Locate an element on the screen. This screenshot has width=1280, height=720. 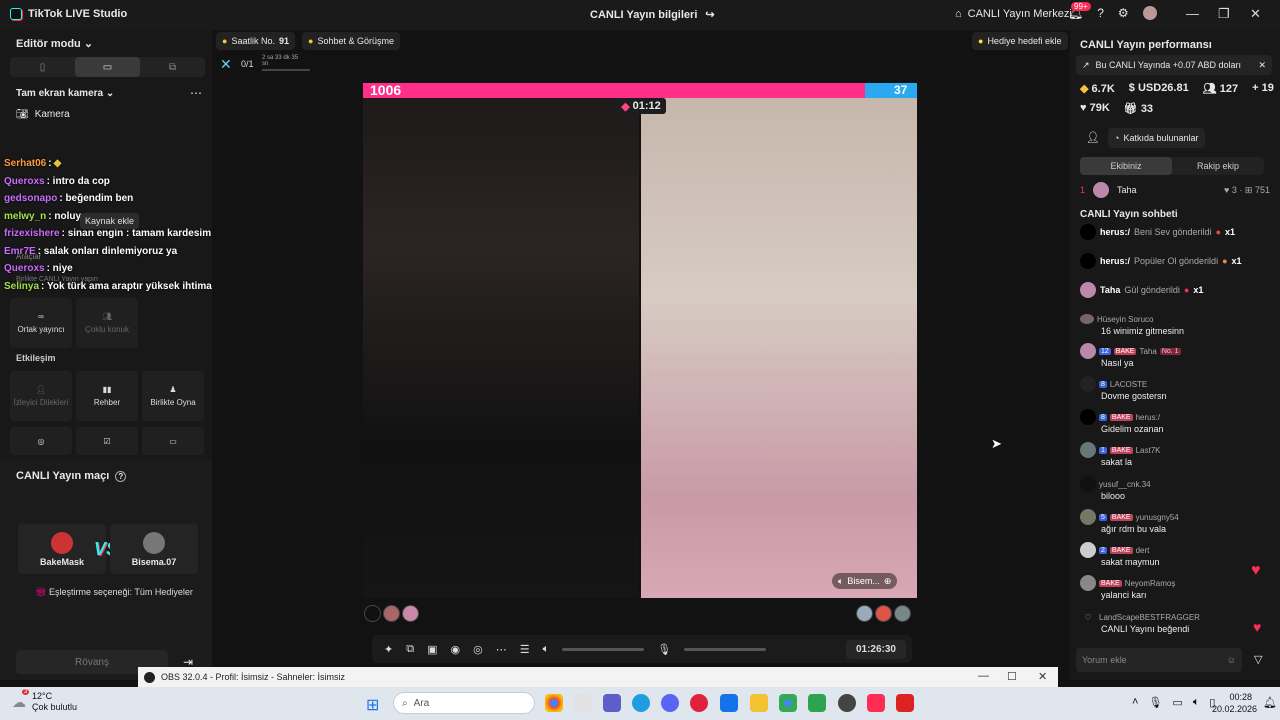
lightbulb-icon: ● is located at coordinates (981, 41).